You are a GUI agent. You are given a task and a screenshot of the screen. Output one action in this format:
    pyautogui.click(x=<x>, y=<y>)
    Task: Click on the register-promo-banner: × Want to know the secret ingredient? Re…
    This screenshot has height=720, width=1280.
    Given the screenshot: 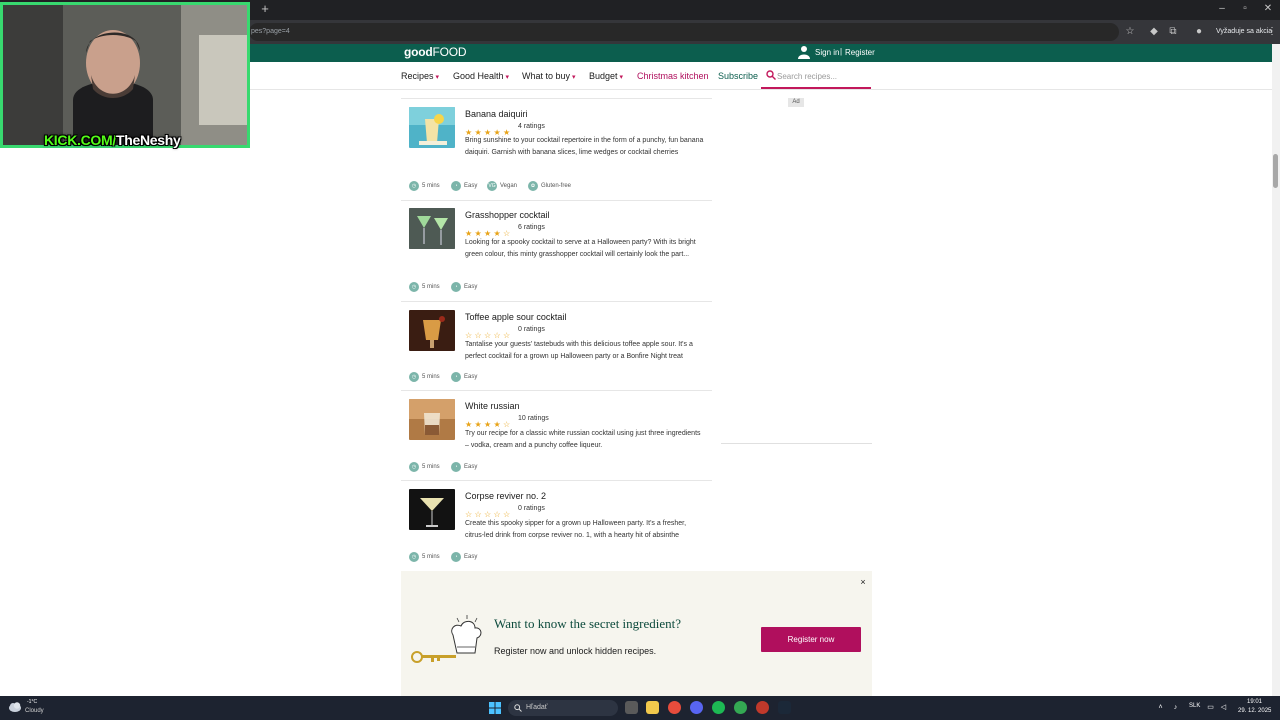 What is the action you would take?
    pyautogui.click(x=636, y=633)
    